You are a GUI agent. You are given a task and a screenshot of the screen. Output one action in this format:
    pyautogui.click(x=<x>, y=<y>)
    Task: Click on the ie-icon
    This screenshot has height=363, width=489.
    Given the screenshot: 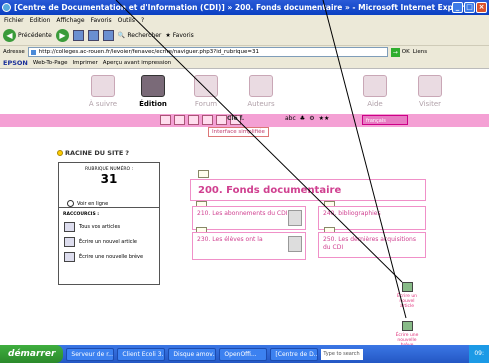 What is the action you would take?
    pyautogui.click(x=6, y=7)
    